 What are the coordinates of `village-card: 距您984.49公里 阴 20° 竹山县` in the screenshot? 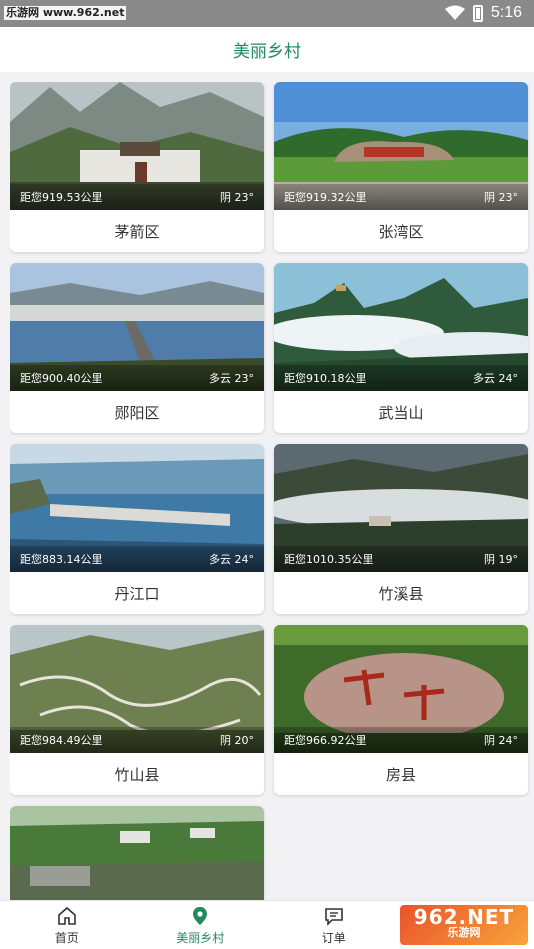 It's located at (137, 710).